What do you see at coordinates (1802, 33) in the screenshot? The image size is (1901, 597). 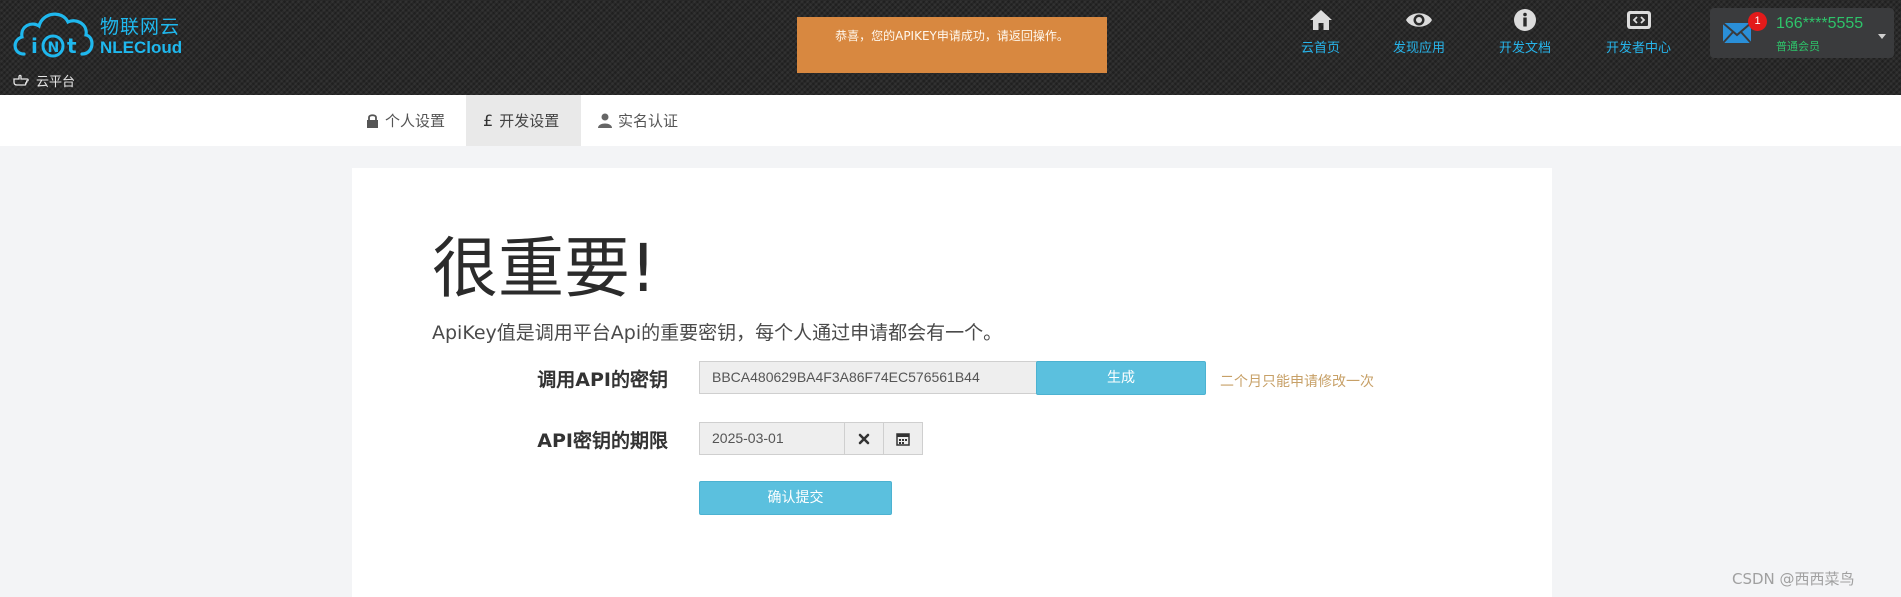 I see `user-menu: 1 166****5555 普通会员` at bounding box center [1802, 33].